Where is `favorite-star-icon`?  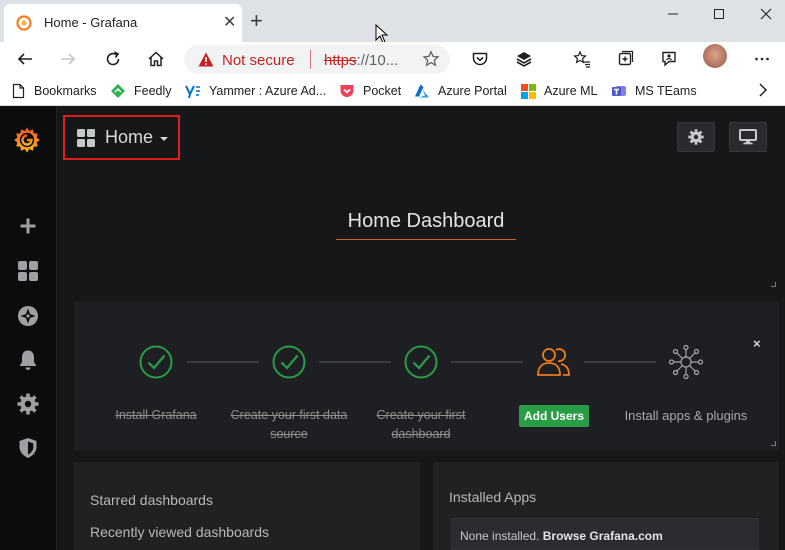 favorite-star-icon is located at coordinates (431, 59).